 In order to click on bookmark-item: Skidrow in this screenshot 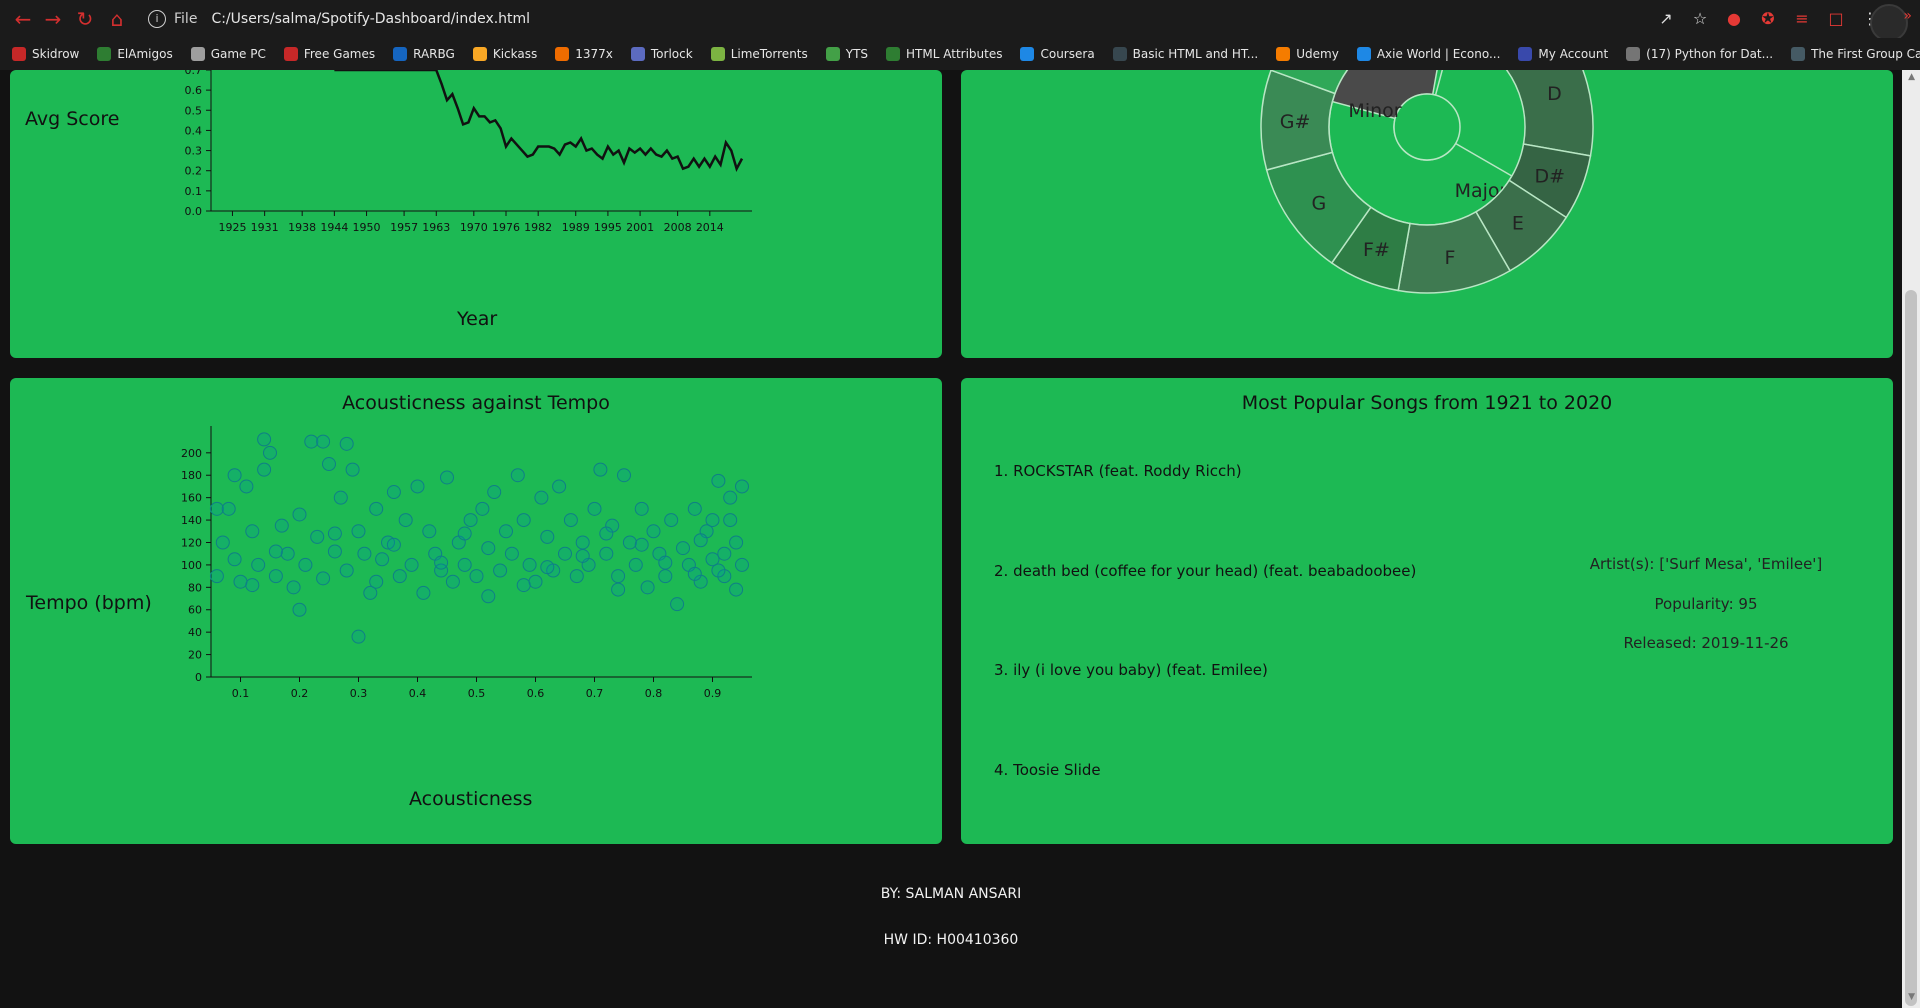, I will do `click(45, 54)`.